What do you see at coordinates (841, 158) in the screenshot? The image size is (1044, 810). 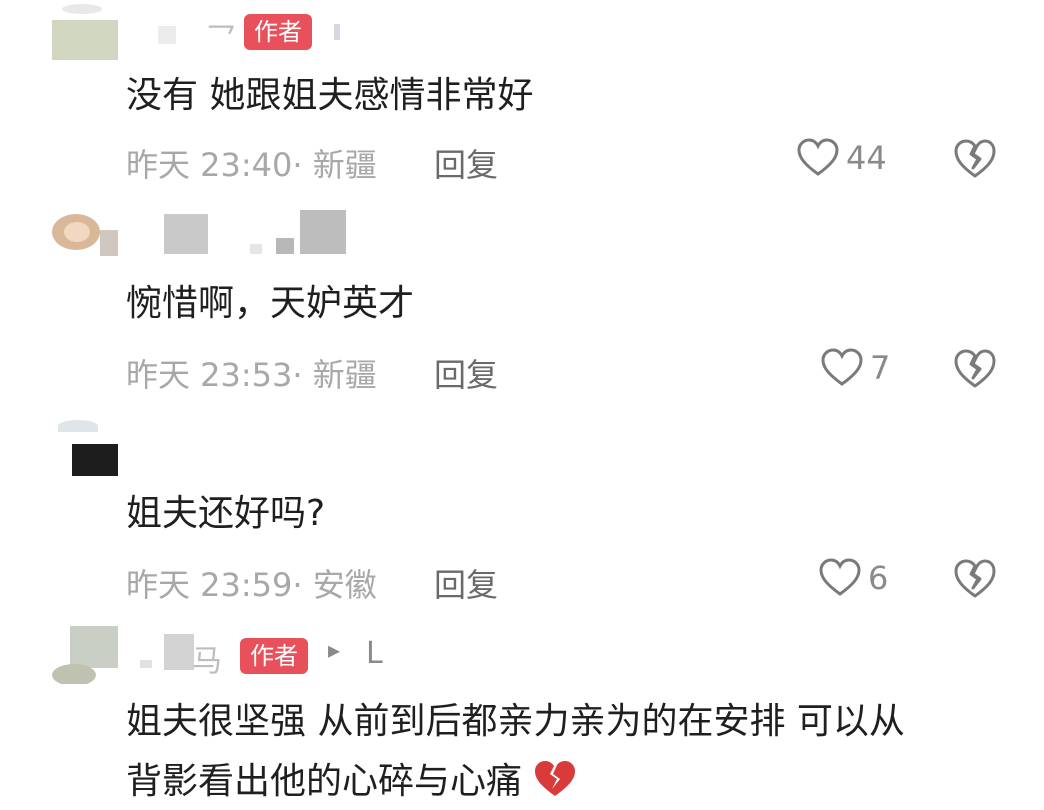 I see `like-button: 44` at bounding box center [841, 158].